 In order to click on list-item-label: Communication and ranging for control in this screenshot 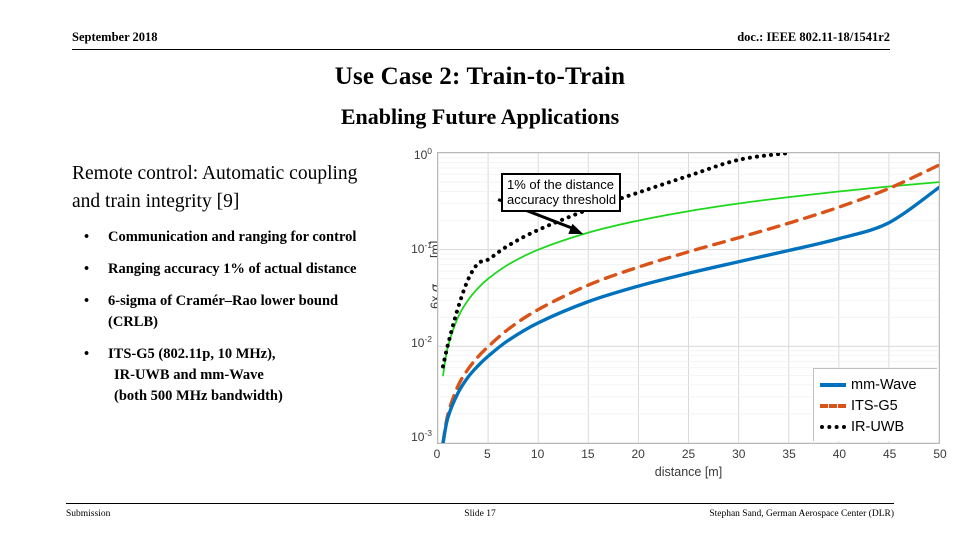, I will do `click(232, 237)`.